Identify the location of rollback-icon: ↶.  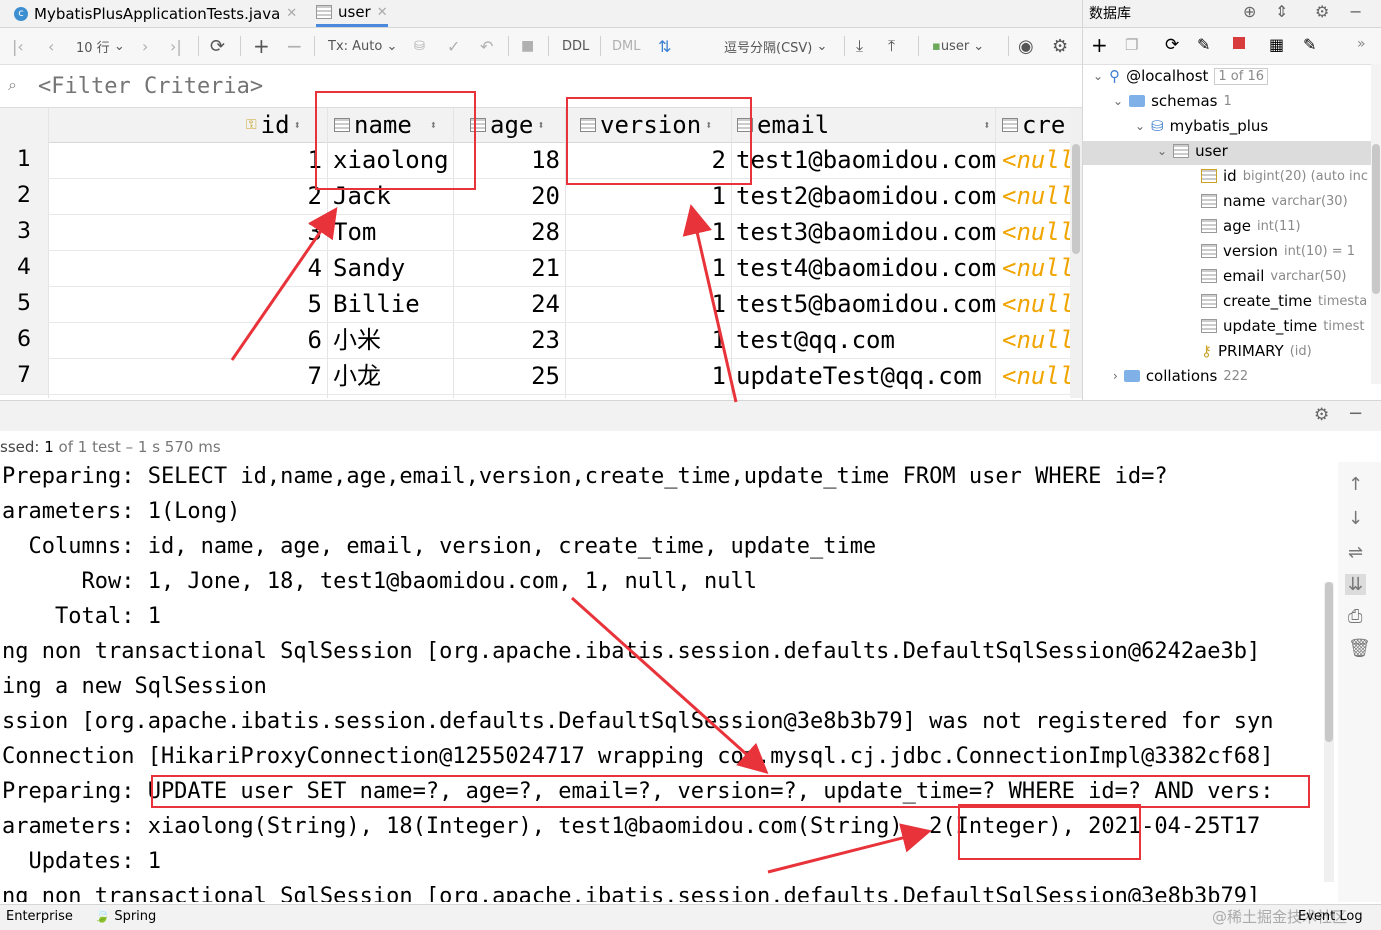
(486, 46).